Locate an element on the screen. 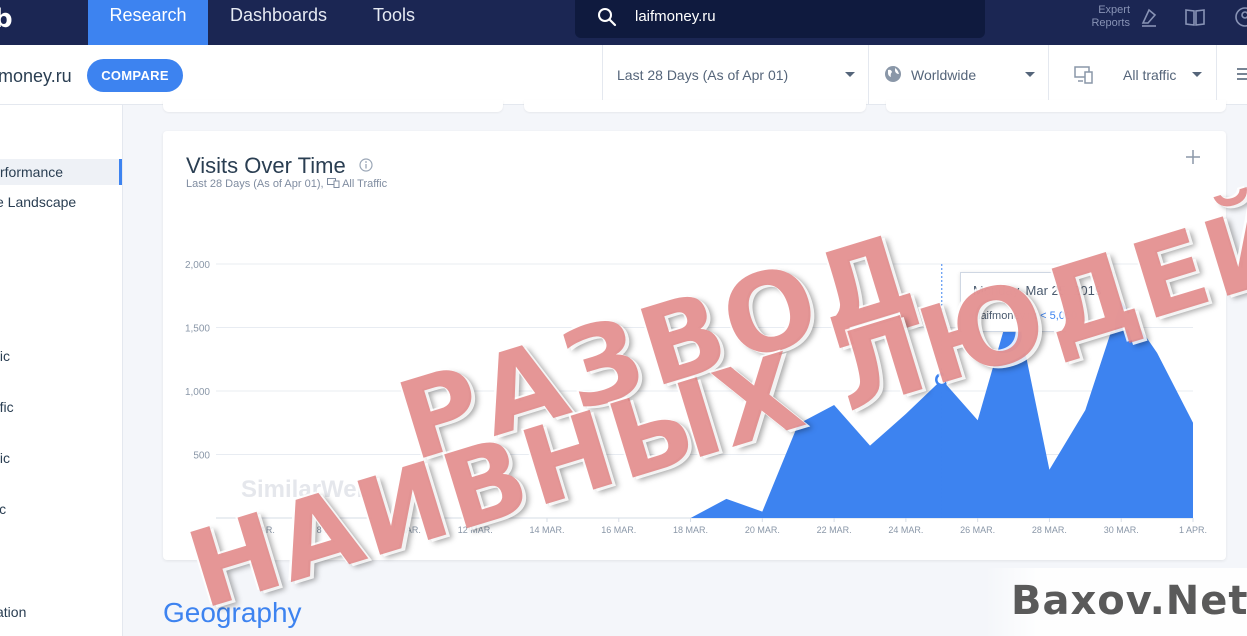 This screenshot has height=636, width=1247. sidebar-item-traffic-1: fic is located at coordinates (5, 356).